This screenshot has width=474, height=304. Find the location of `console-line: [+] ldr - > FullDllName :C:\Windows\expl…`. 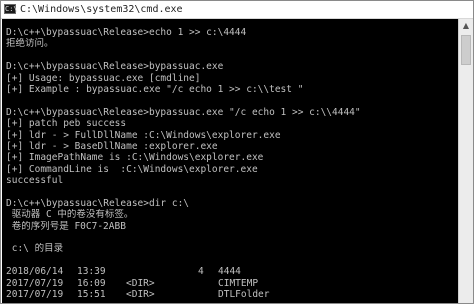

console-line: [+] ldr - > FullDllName :C:\Windows\expl… is located at coordinates (143, 135).